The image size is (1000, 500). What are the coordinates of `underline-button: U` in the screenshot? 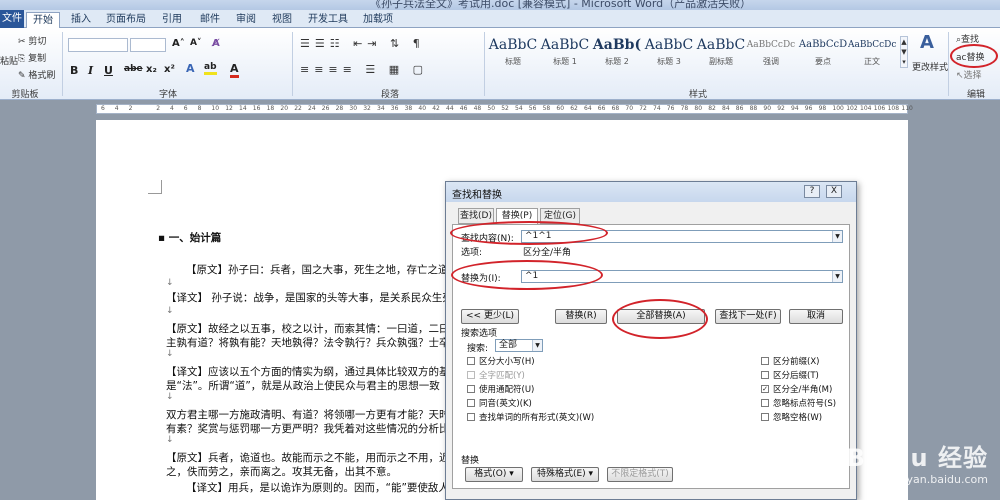 It's located at (108, 70).